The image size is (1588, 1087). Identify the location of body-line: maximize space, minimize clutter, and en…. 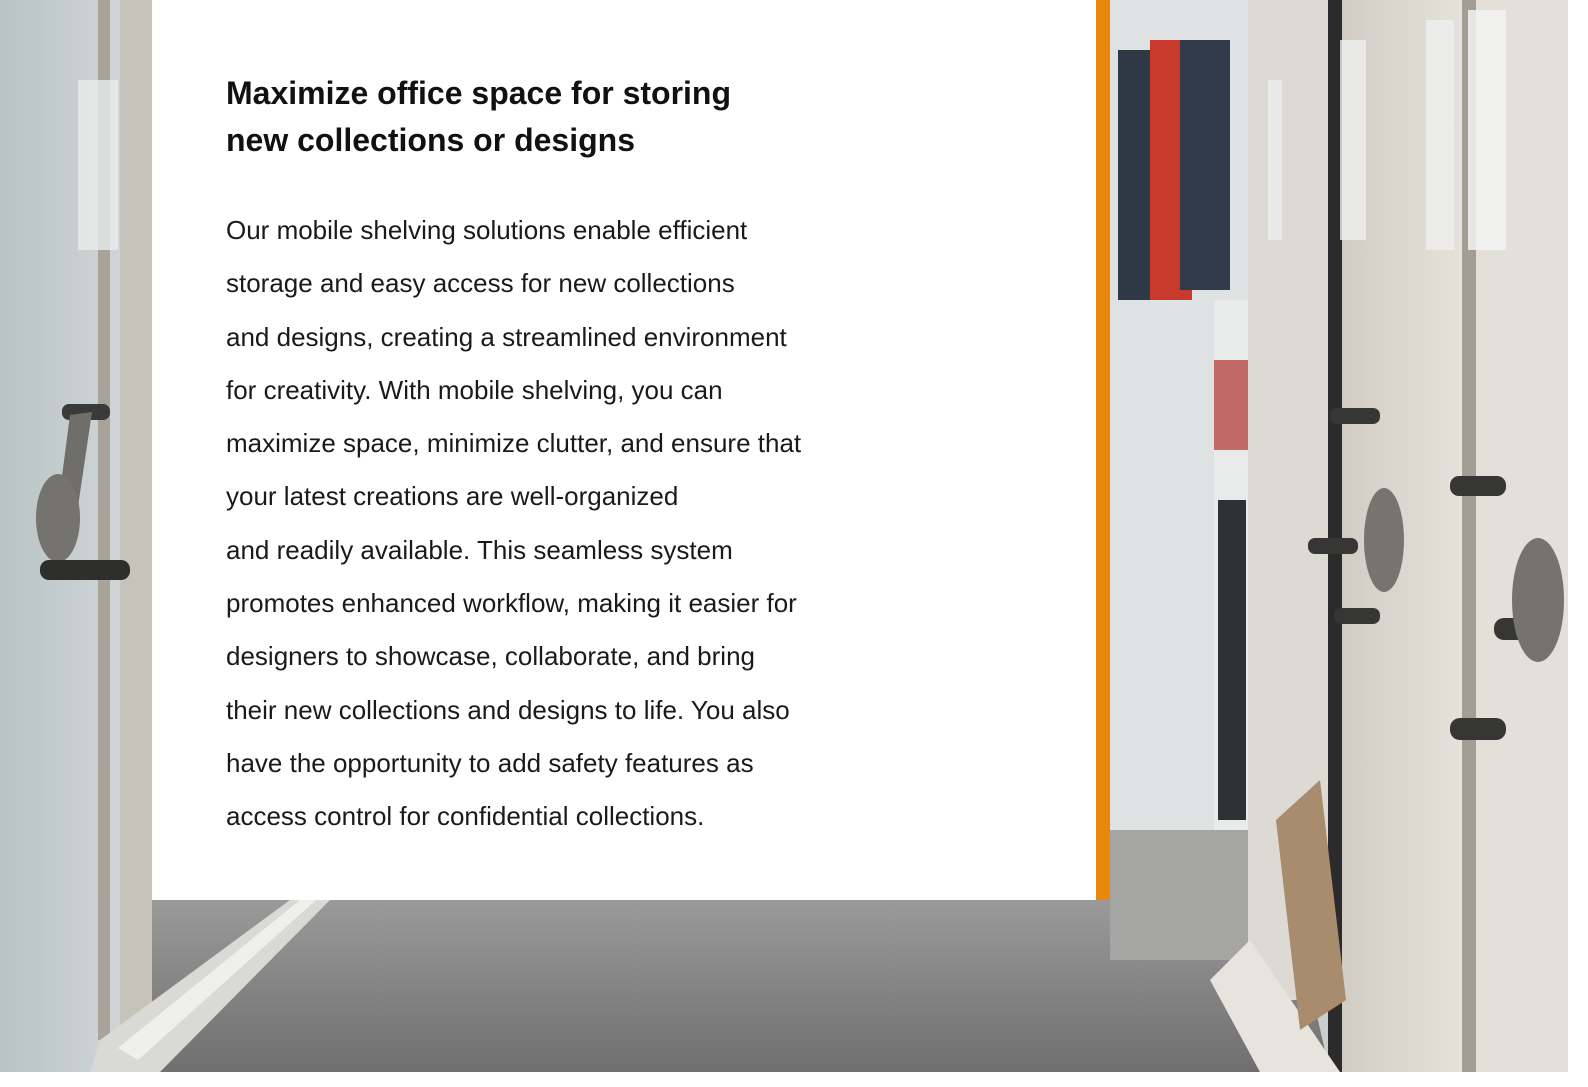
(514, 443).